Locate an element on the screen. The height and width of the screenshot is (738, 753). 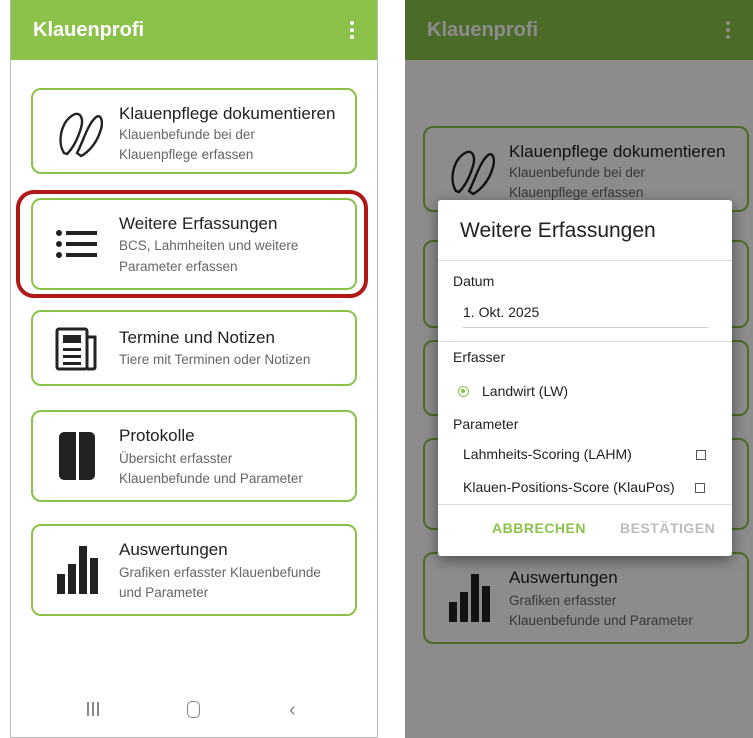
recents-icon is located at coordinates (93, 709).